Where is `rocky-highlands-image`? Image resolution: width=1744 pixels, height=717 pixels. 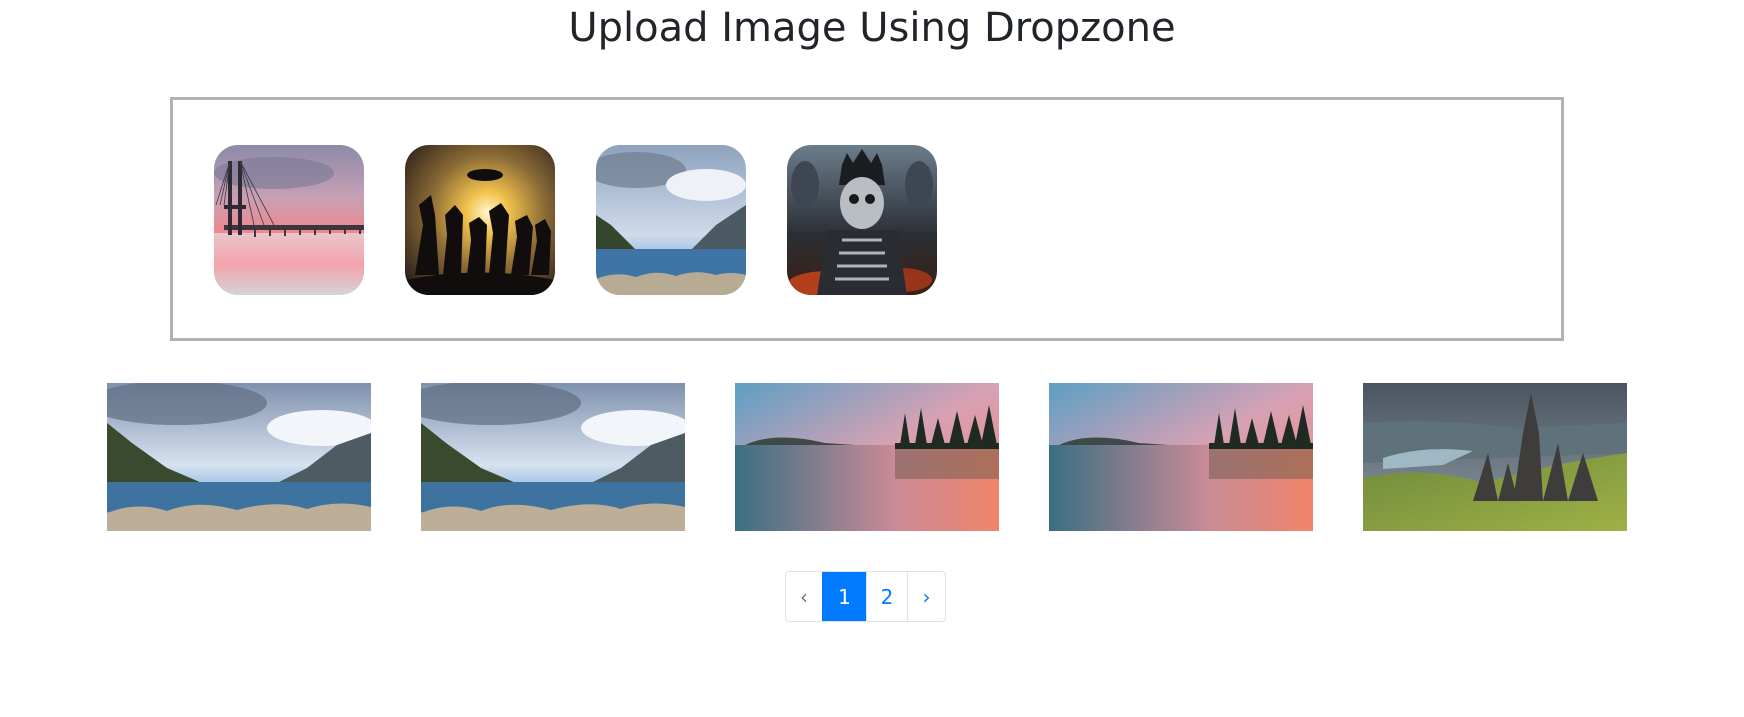 rocky-highlands-image is located at coordinates (1495, 457).